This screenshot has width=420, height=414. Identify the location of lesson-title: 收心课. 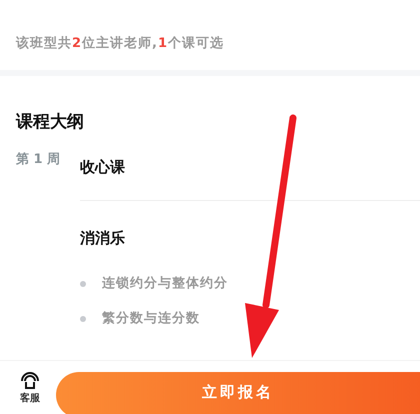
(103, 167).